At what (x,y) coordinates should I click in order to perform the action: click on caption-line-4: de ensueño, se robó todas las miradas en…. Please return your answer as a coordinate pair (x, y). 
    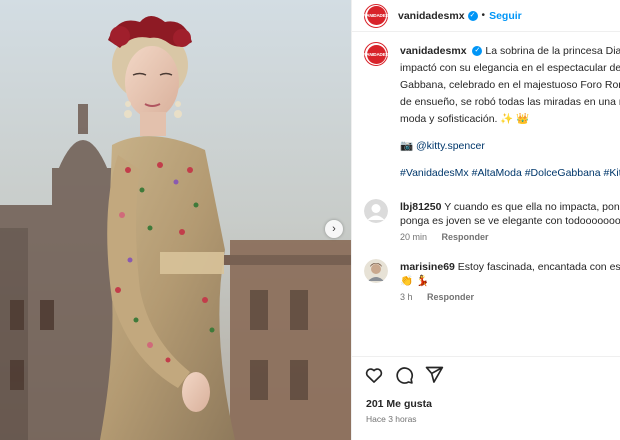
    Looking at the image, I should click on (510, 102).